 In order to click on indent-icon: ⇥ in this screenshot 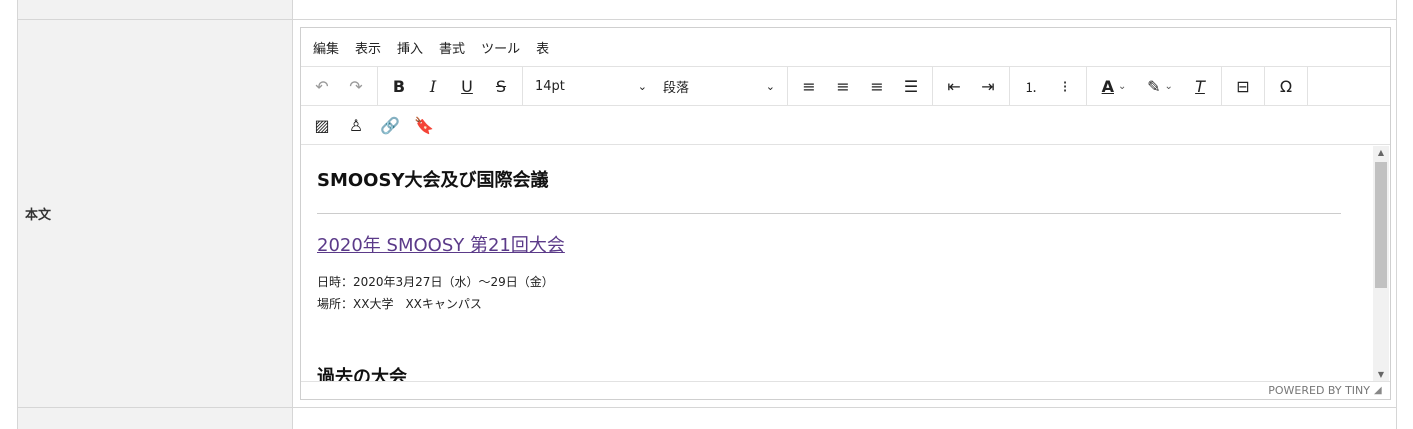, I will do `click(988, 86)`.